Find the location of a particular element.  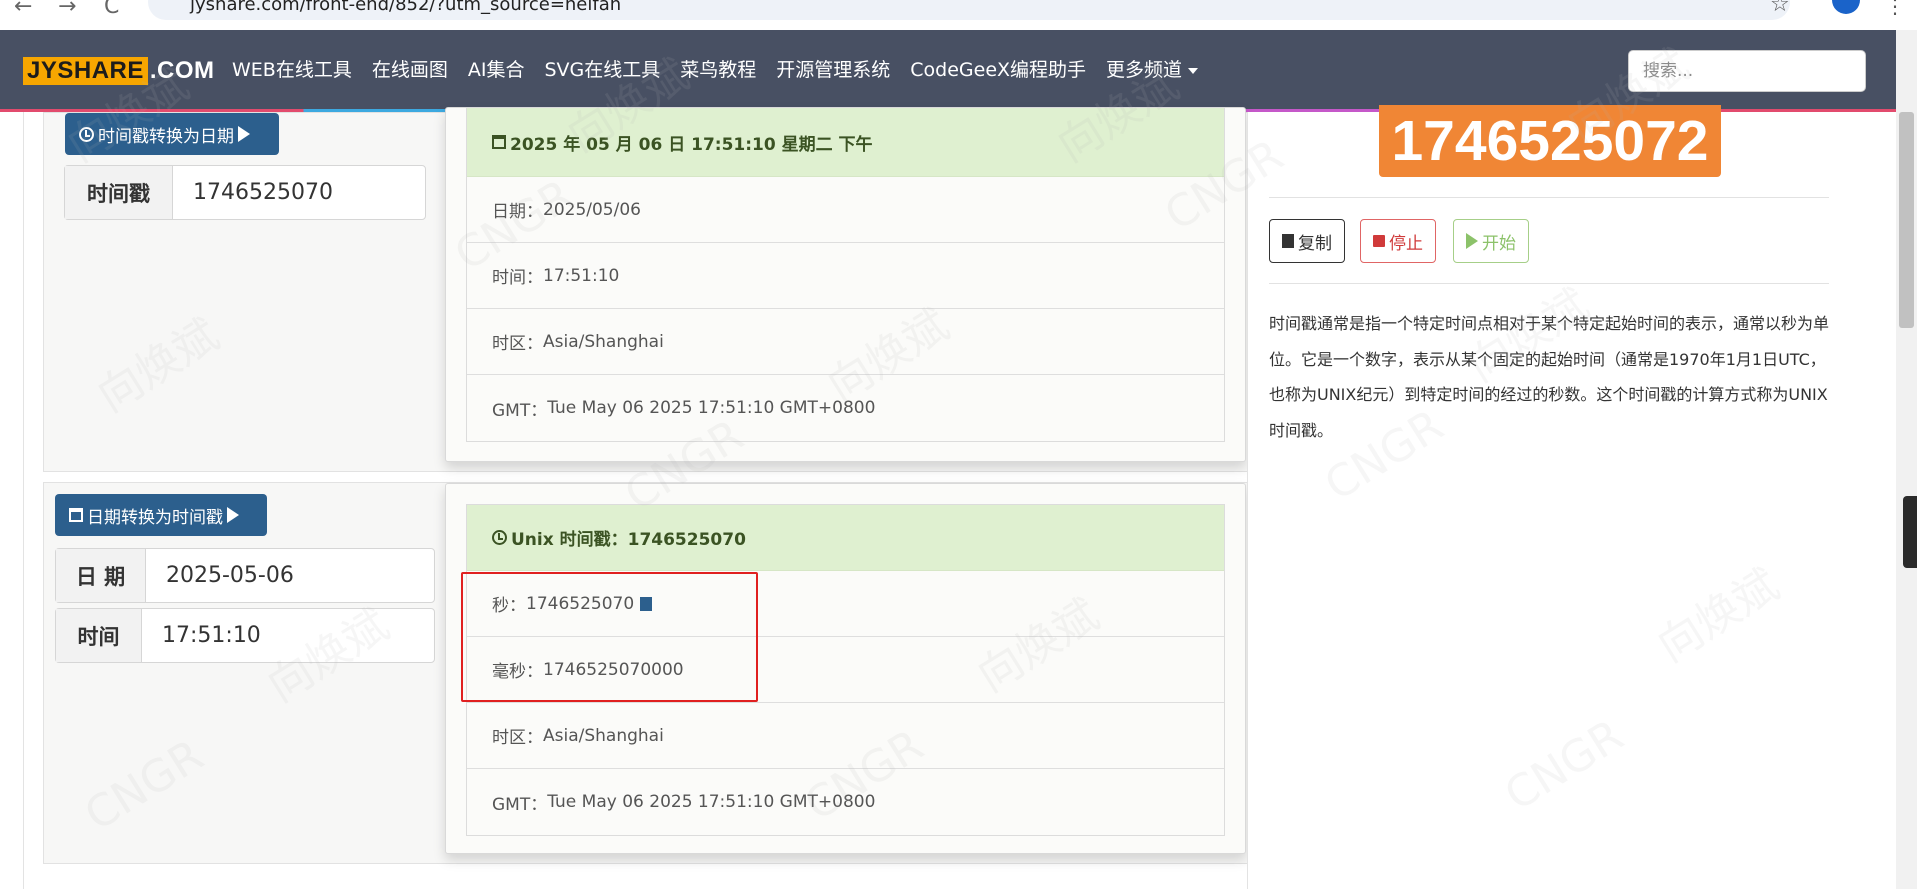

extension-widget is located at coordinates (1910, 532).